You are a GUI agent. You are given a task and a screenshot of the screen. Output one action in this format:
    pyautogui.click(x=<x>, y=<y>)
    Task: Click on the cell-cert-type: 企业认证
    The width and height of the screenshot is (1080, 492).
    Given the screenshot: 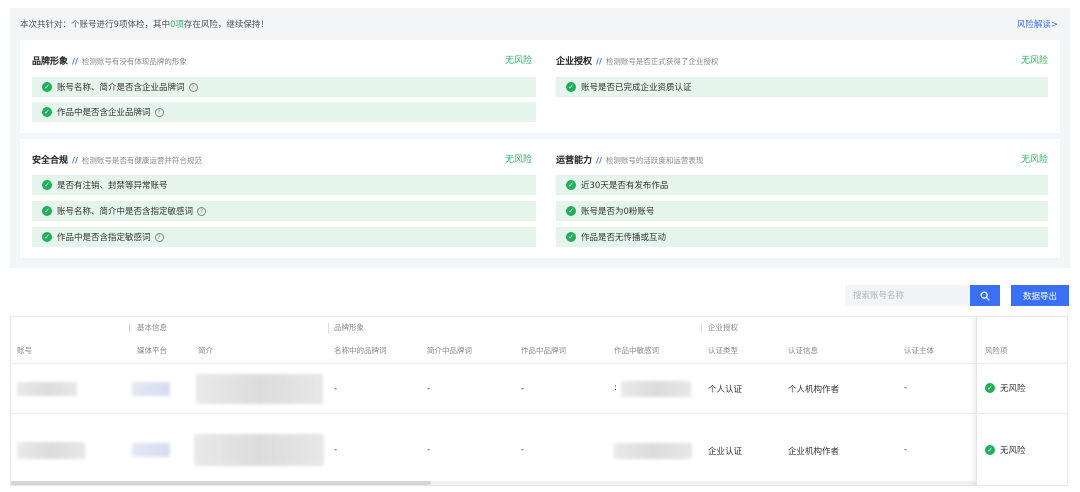 What is the action you would take?
    pyautogui.click(x=725, y=452)
    